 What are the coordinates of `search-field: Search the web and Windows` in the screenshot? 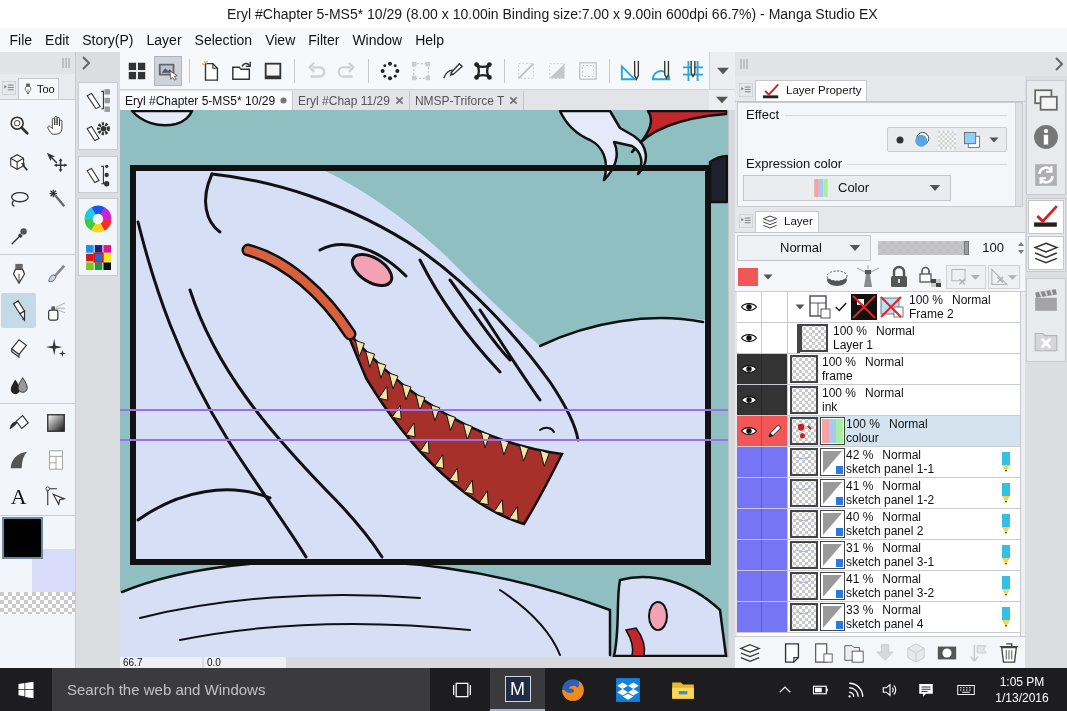 It's located at (241, 689).